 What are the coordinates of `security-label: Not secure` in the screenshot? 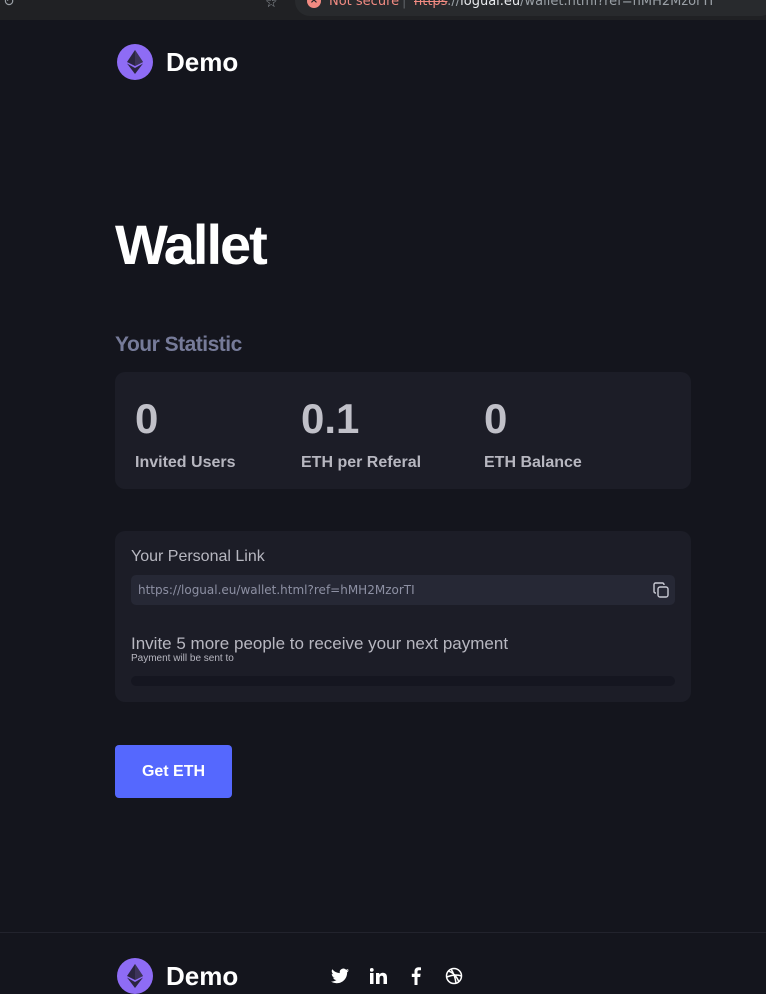 It's located at (364, 4).